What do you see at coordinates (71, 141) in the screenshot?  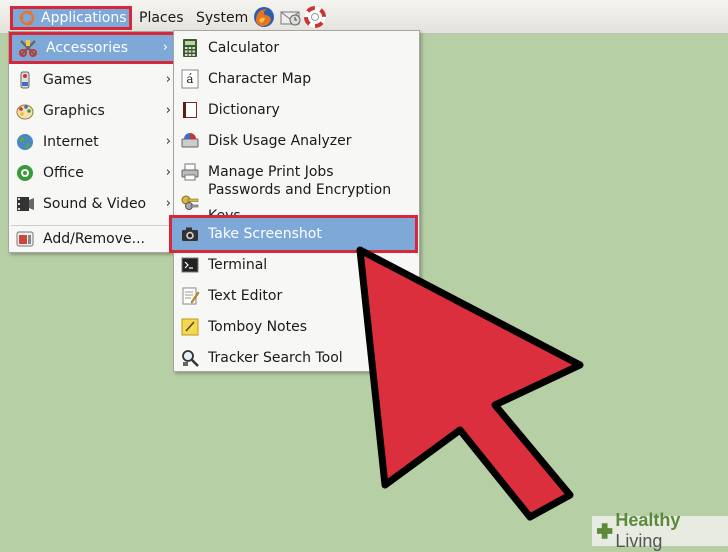 I see `menu-item-label: Internet` at bounding box center [71, 141].